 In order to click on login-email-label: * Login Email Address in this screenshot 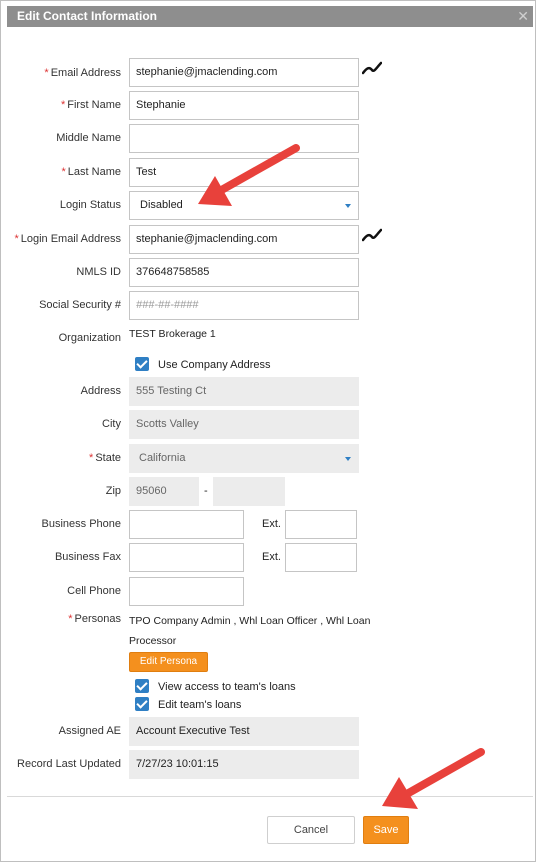, I will do `click(67, 239)`.